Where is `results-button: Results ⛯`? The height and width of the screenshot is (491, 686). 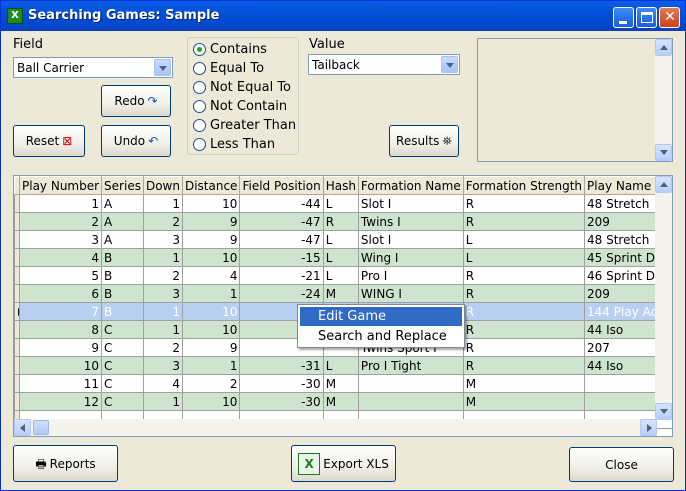
results-button: Results ⛯ is located at coordinates (424, 141).